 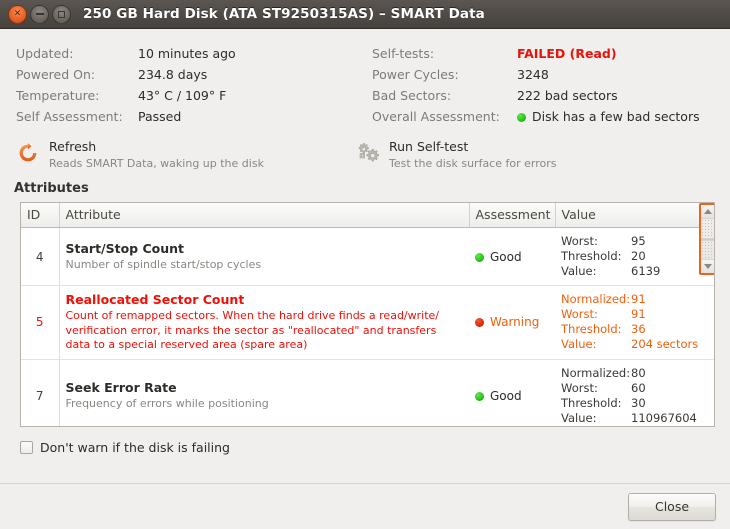 I want to click on cell-value: Worst: 95 Threshold: 20 Value: 6139, so click(x=634, y=256).